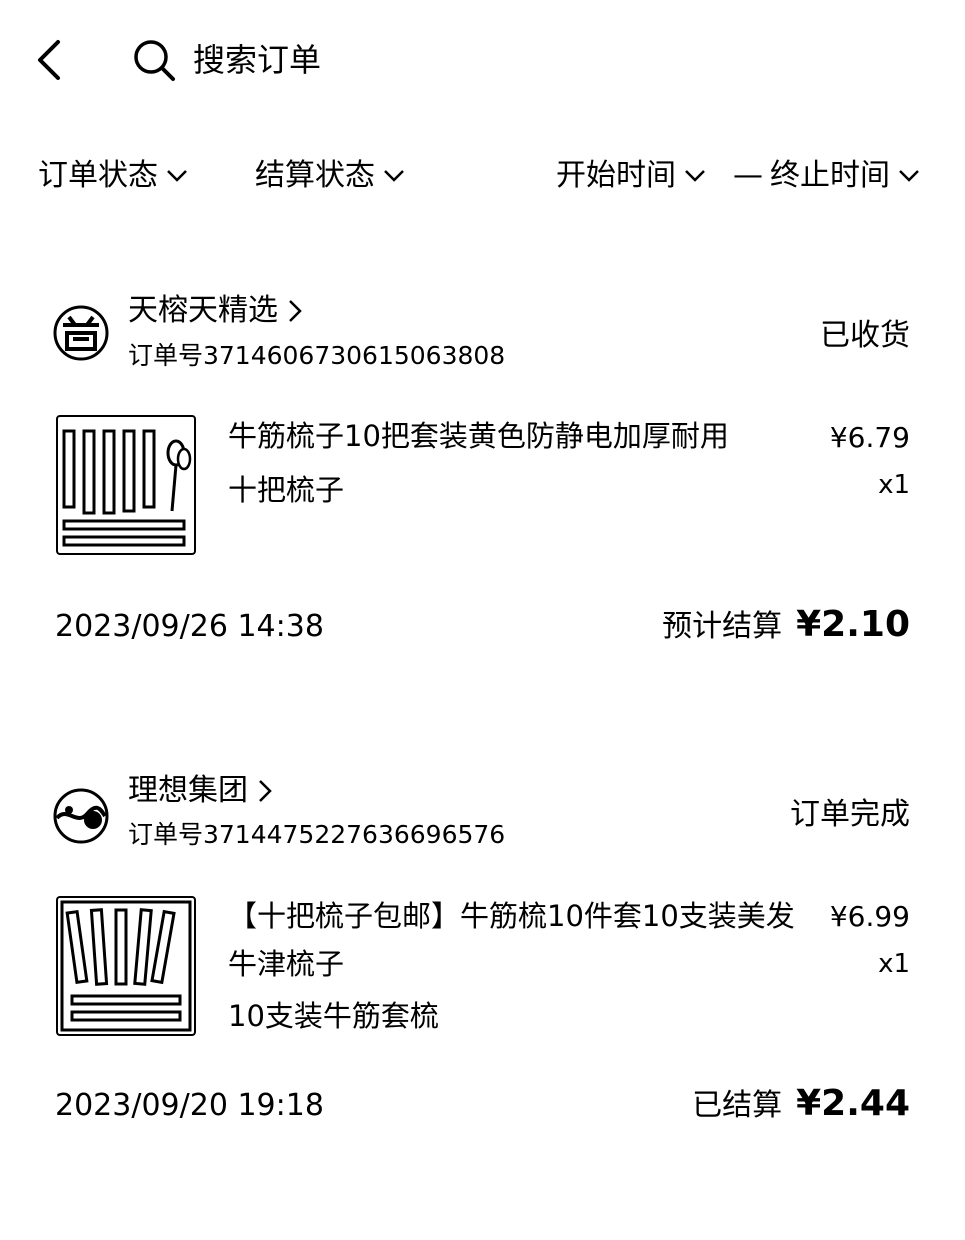 Image resolution: width=965 pixels, height=1240 pixels. Describe the element at coordinates (203, 310) in the screenshot. I see `store-name: 天榕天精选` at that location.